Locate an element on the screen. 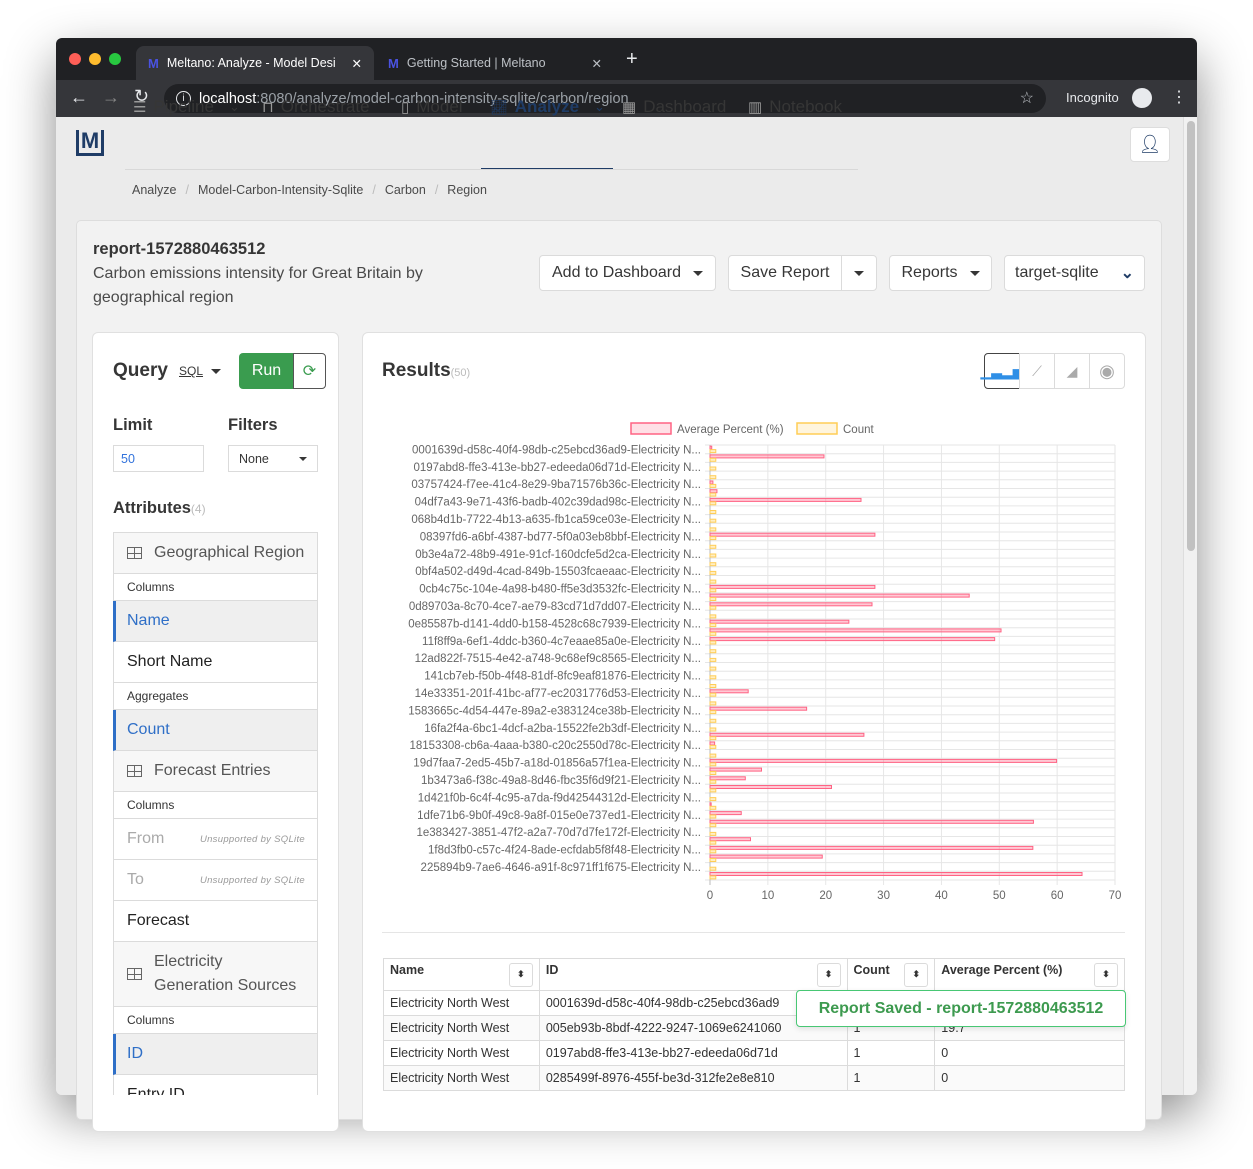 This screenshot has width=1253, height=1169. attribute-item: Count is located at coordinates (215, 730).